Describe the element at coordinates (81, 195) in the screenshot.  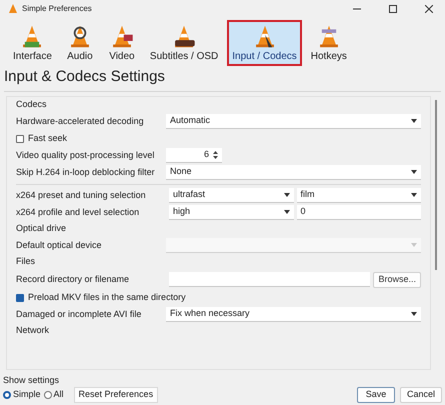
I see `setting-label: x264 preset and tuning selection` at that location.